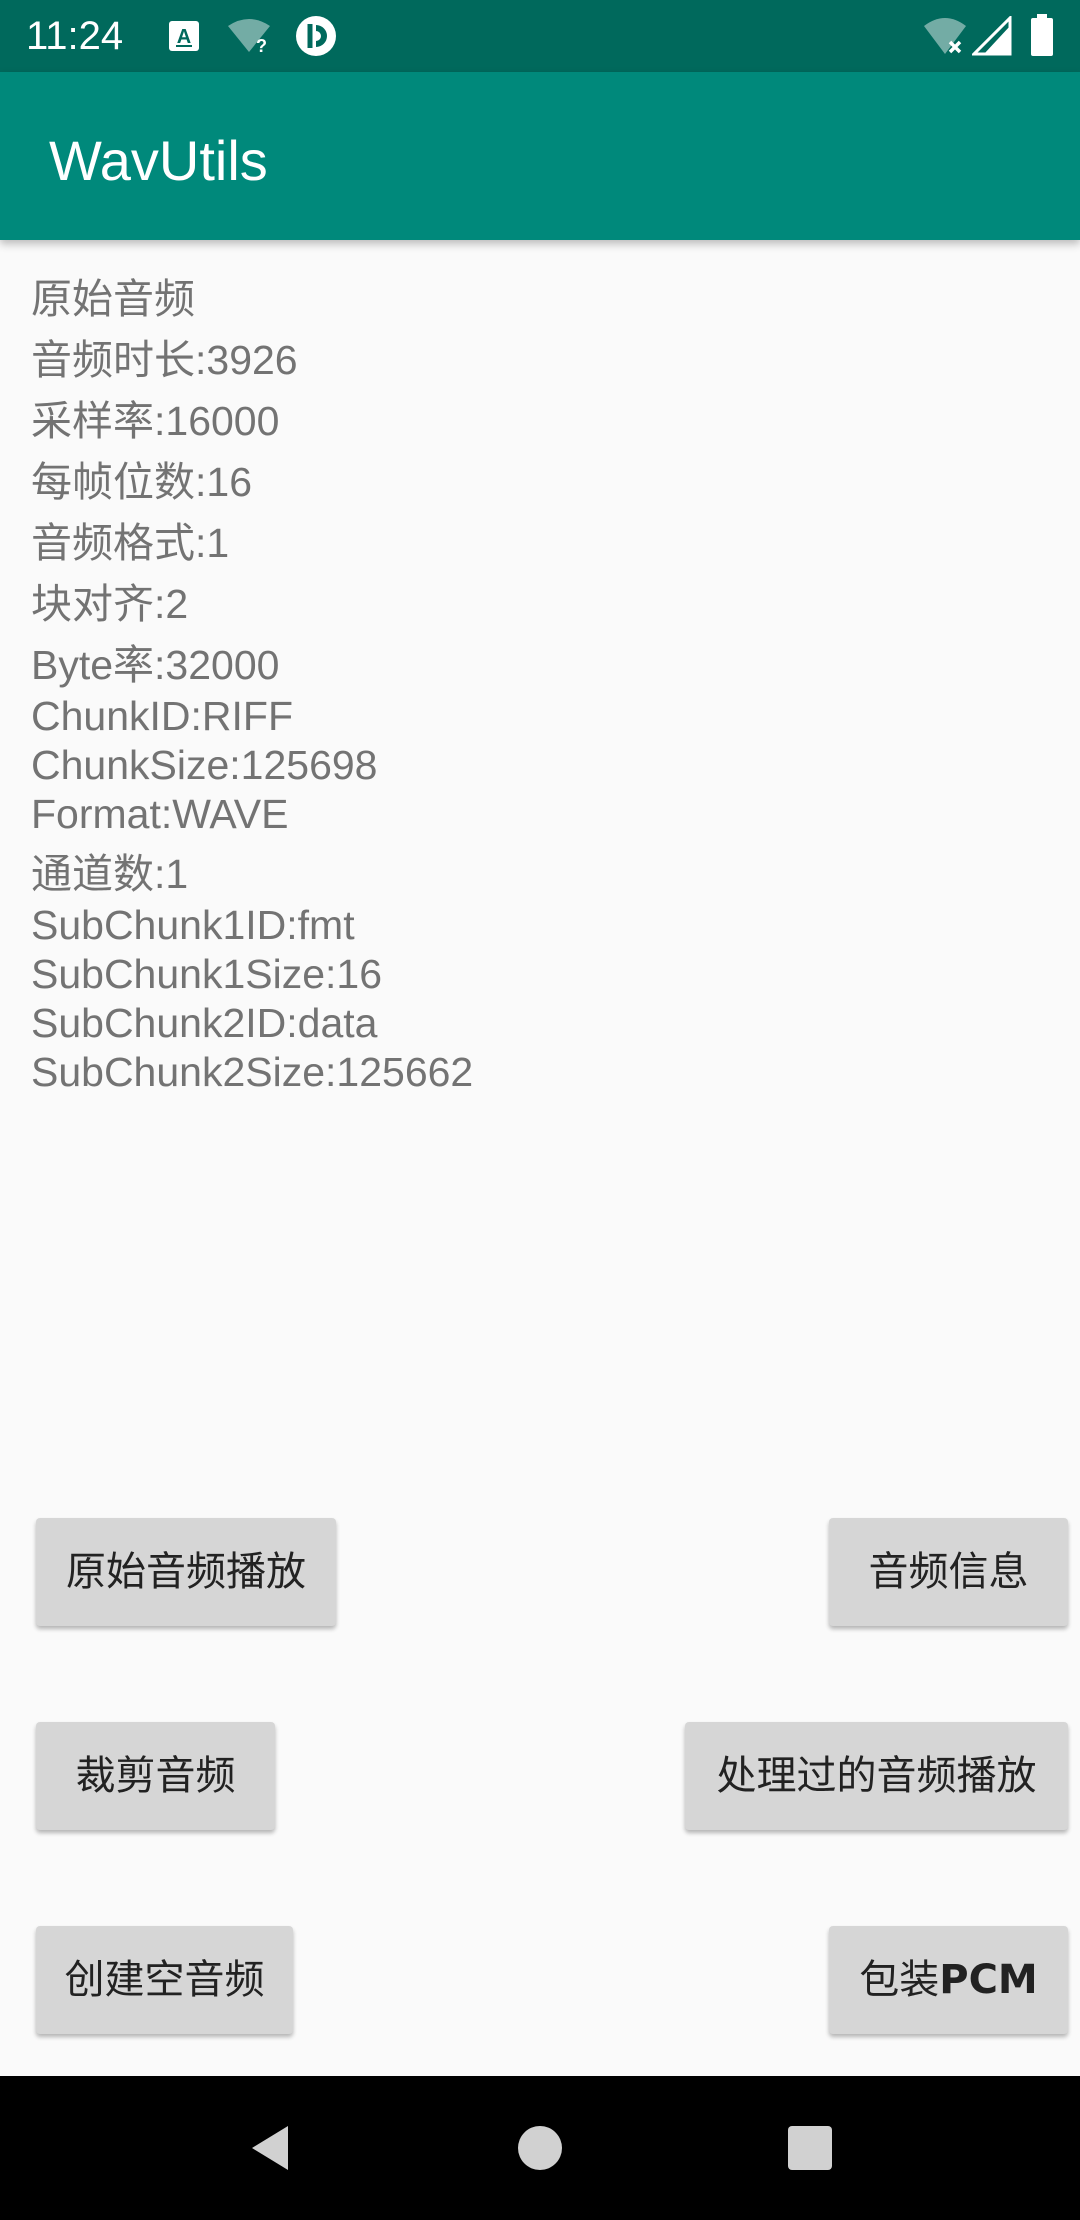 Image resolution: width=1080 pixels, height=2220 pixels. What do you see at coordinates (113, 299) in the screenshot?
I see `info-header: 原始音频` at bounding box center [113, 299].